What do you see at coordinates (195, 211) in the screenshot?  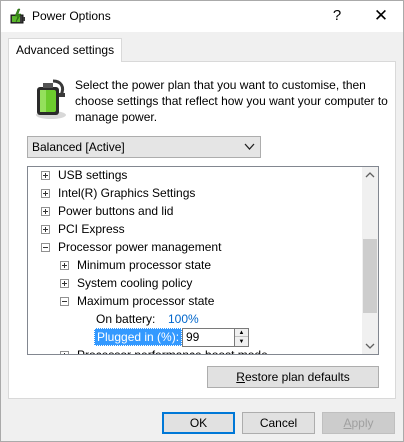 I see `tree-item-power-buttons: Power buttons and lid` at bounding box center [195, 211].